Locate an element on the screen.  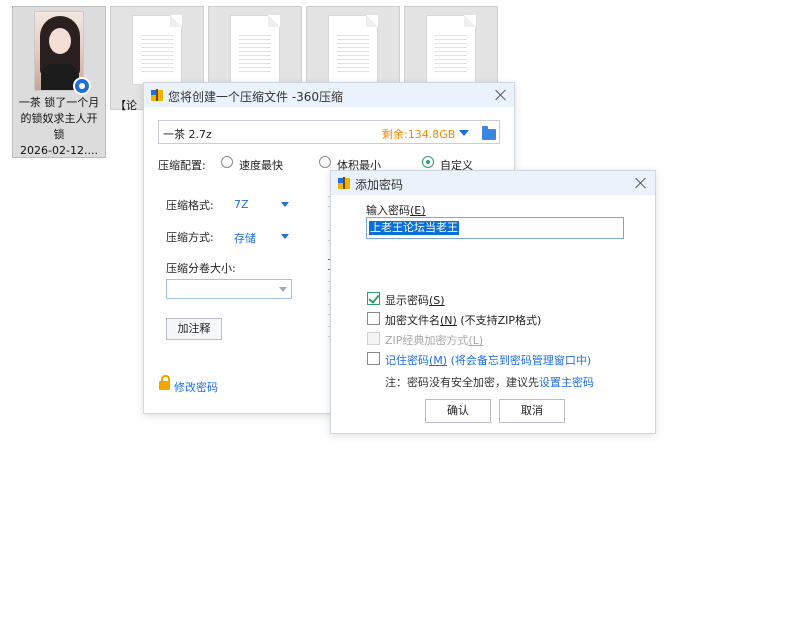
free-space-label: 剩余:134.8GB is located at coordinates (419, 134).